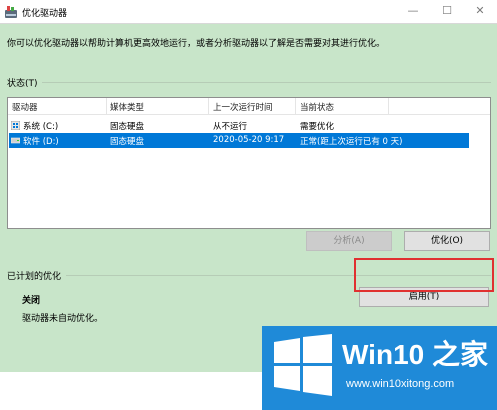 The width and height of the screenshot is (497, 410). What do you see at coordinates (349, 241) in the screenshot?
I see `analyze-button: 分析(A)` at bounding box center [349, 241].